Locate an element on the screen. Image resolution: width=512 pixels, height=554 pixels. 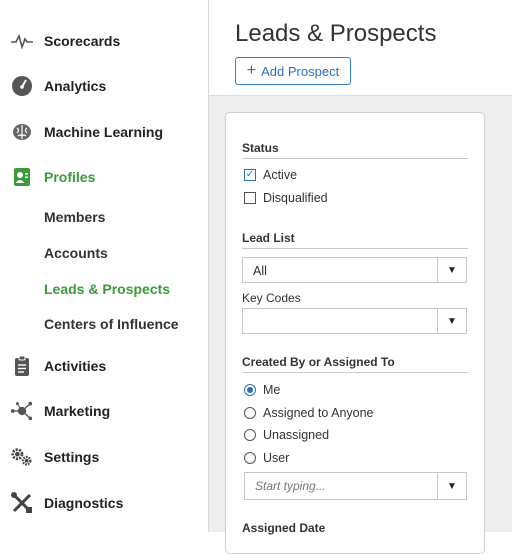
subnav-accounts: Accounts is located at coordinates (76, 253).